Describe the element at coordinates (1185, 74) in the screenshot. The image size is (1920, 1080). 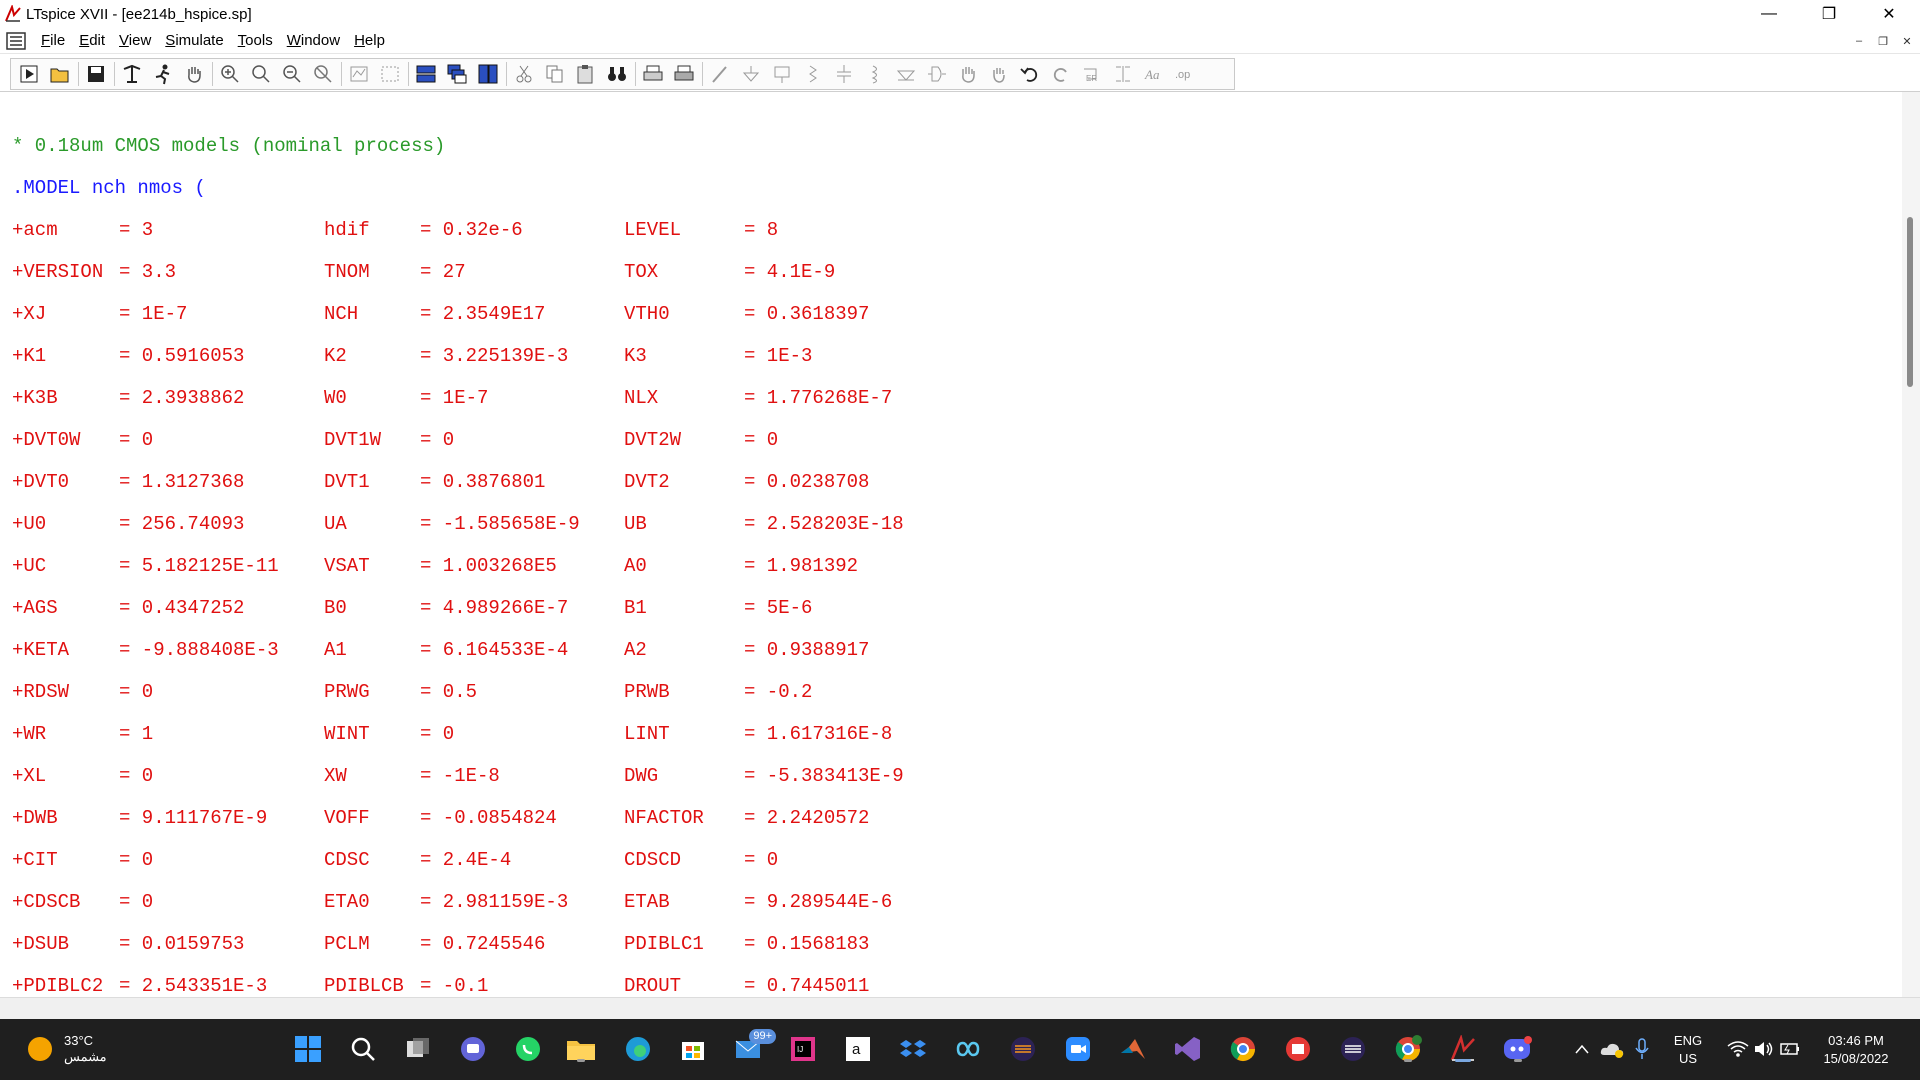
I see `spice-directive-icon: .op` at that location.